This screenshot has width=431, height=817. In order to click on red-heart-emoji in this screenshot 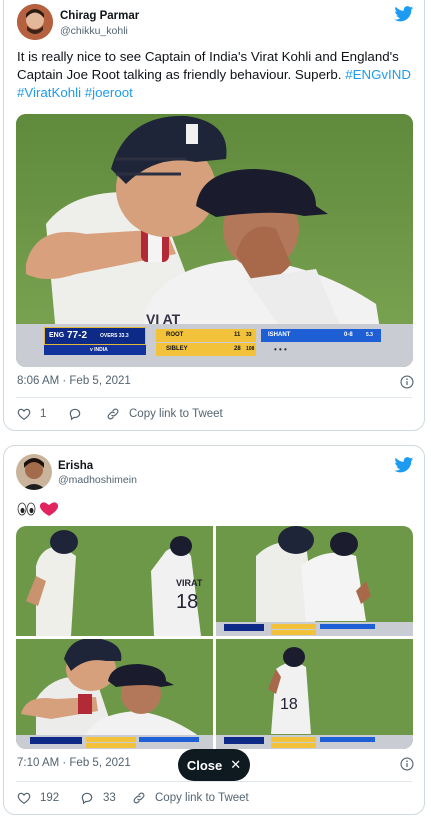, I will do `click(49, 509)`.